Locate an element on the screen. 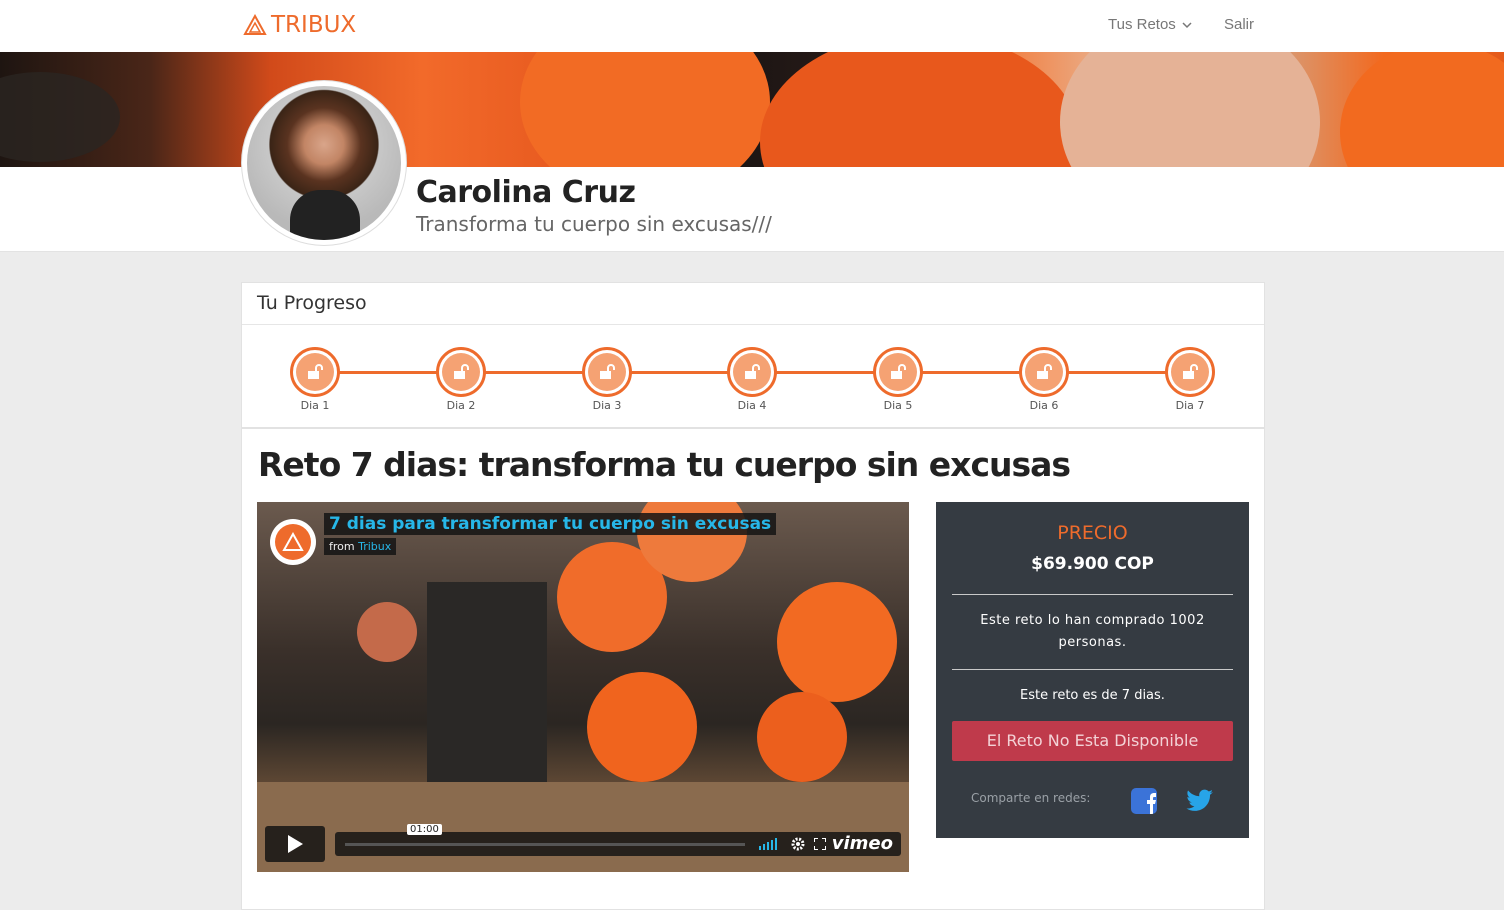 This screenshot has height=910, width=1504. day-label: Dia 4 is located at coordinates (752, 405).